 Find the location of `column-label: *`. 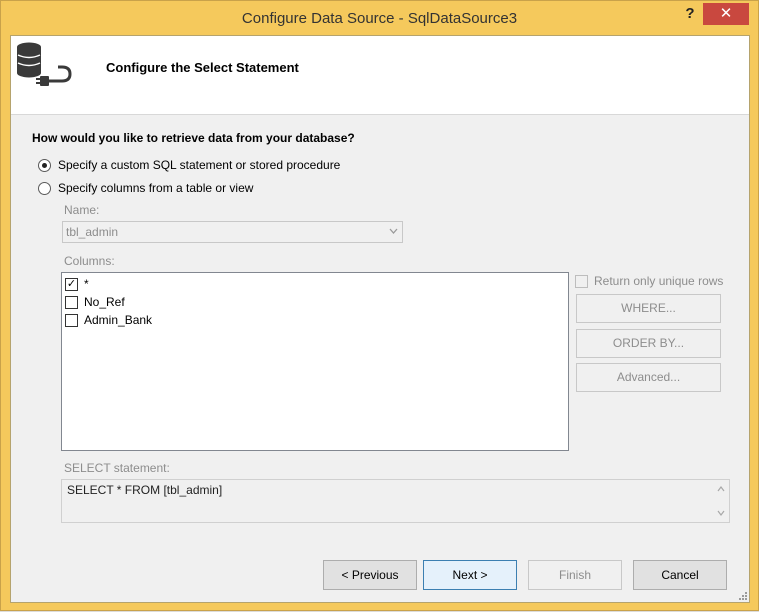

column-label: * is located at coordinates (86, 284).